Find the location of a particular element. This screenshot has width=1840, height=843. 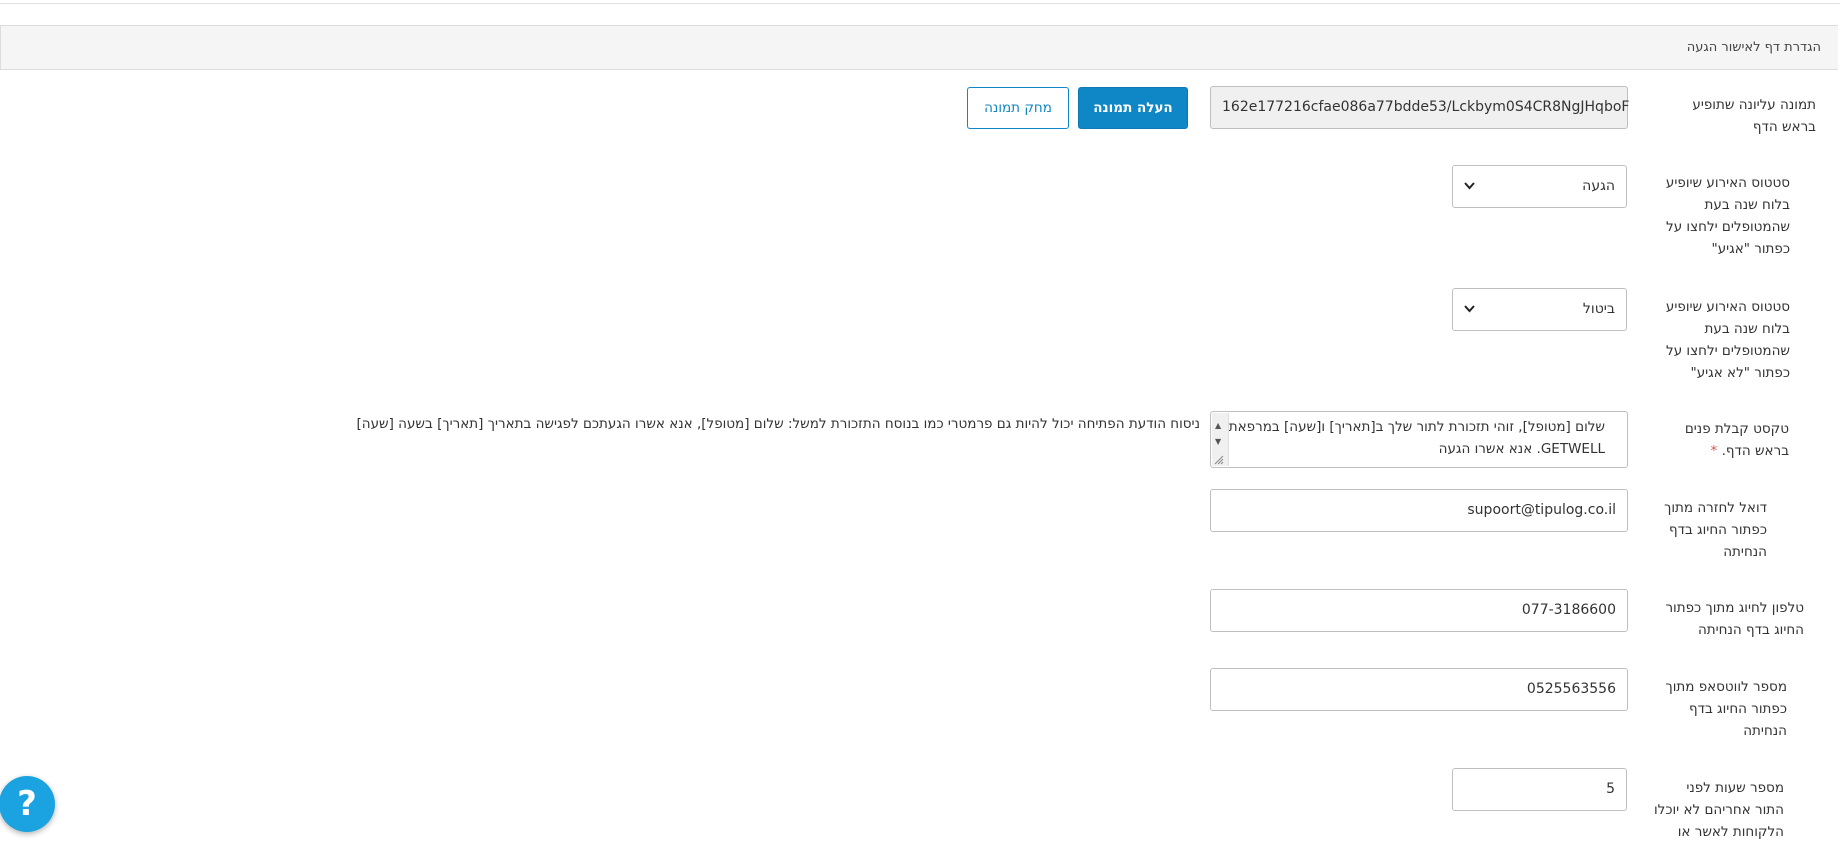

hours-before-field: 5 is located at coordinates (1539, 789).